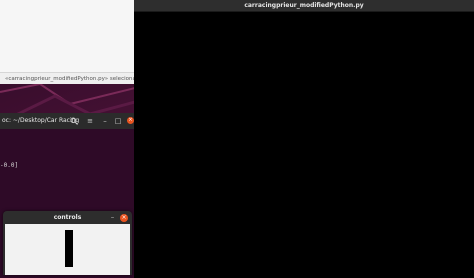 This screenshot has height=278, width=474. I want to click on terminal-output-line: -0.0], so click(9, 165).